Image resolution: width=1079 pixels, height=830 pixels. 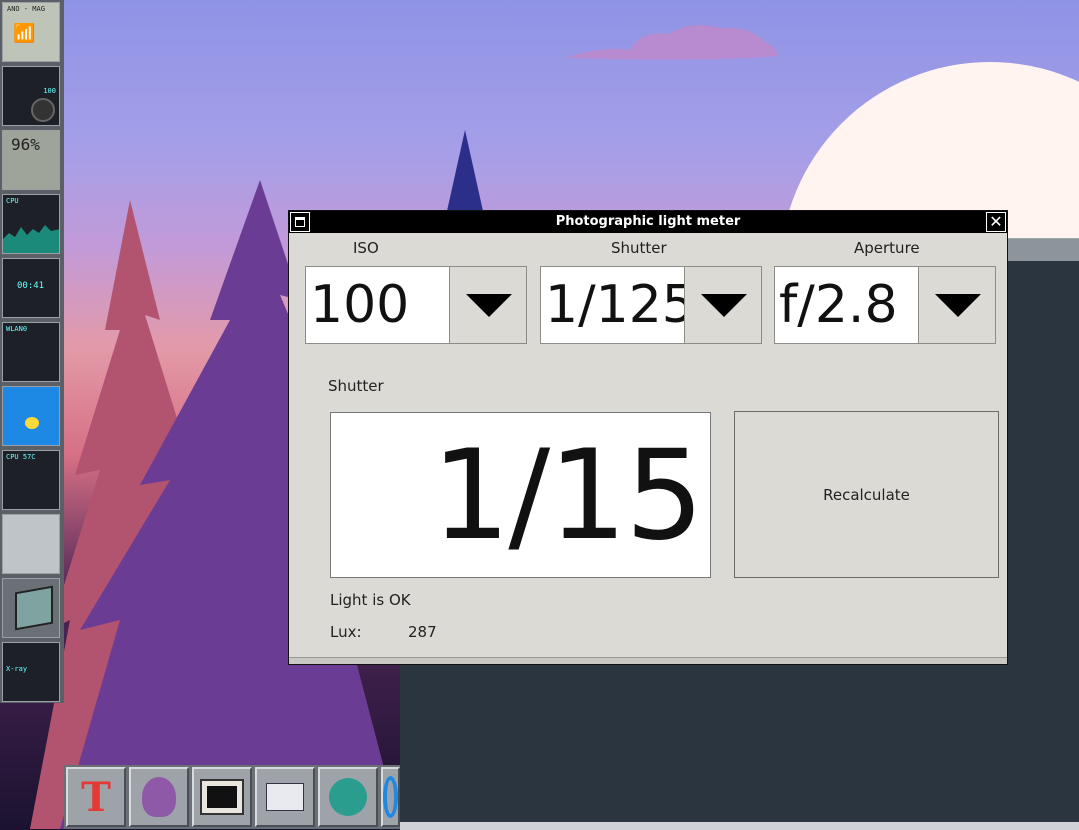 I want to click on titlebar: Photographic light meter ✕, so click(x=648, y=222).